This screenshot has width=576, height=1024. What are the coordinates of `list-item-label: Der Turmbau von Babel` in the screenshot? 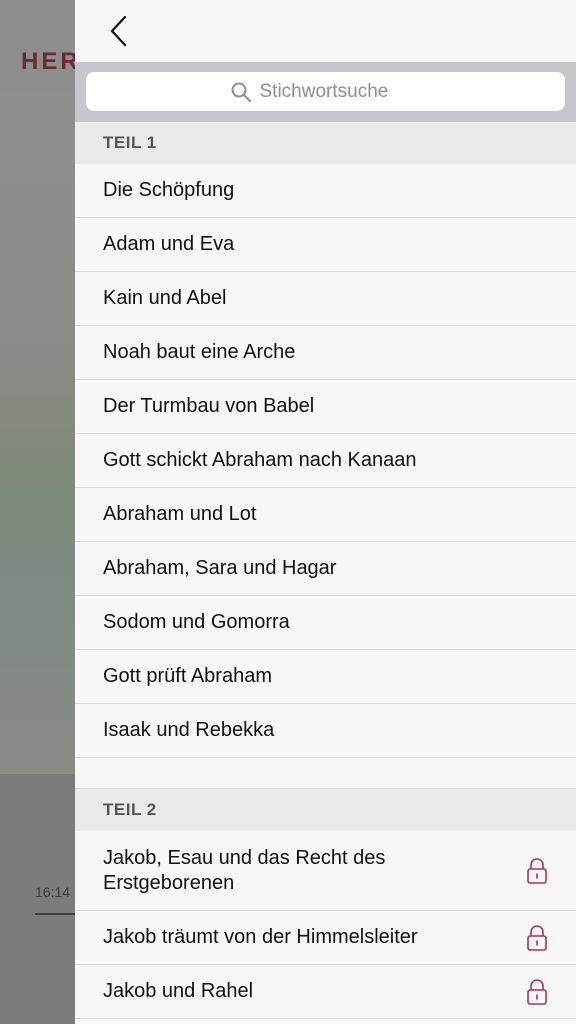 It's located at (209, 406).